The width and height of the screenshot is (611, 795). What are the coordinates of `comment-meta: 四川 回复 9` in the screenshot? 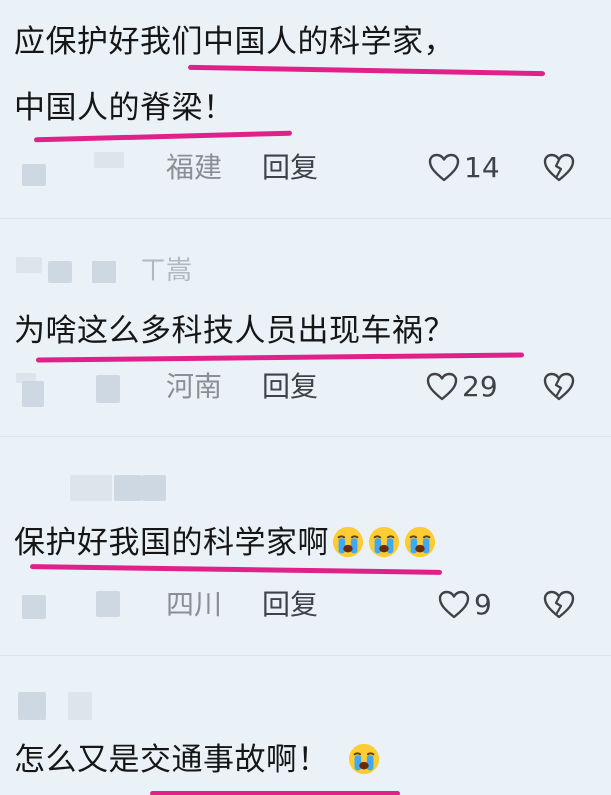 It's located at (305, 605).